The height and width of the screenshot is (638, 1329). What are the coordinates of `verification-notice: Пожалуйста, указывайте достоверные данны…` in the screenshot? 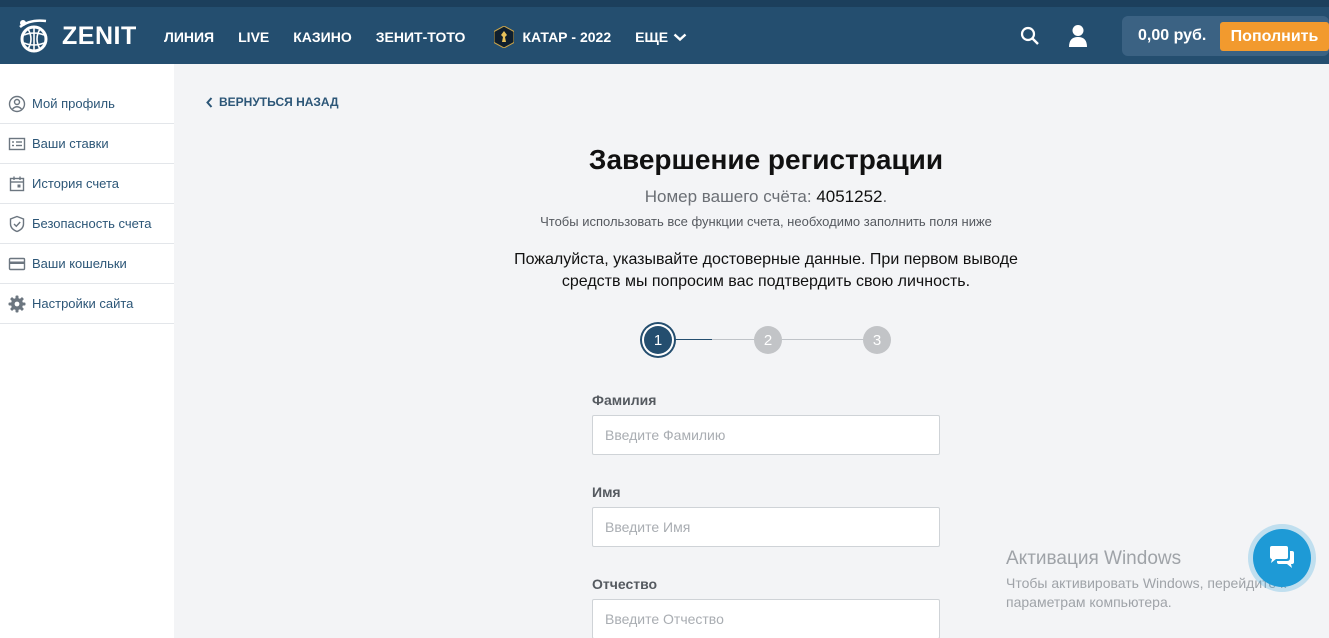 It's located at (766, 271).